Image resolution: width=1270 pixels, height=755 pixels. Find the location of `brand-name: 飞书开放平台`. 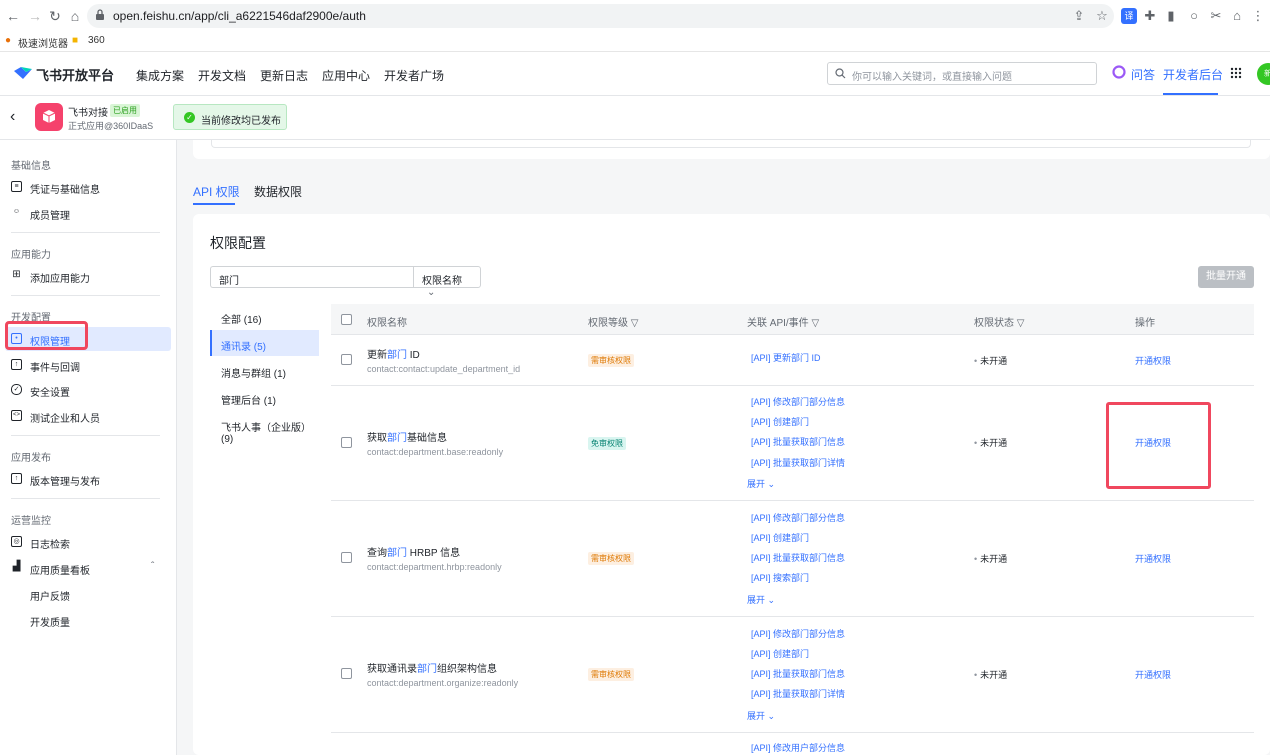

brand-name: 飞书开放平台 is located at coordinates (75, 74).